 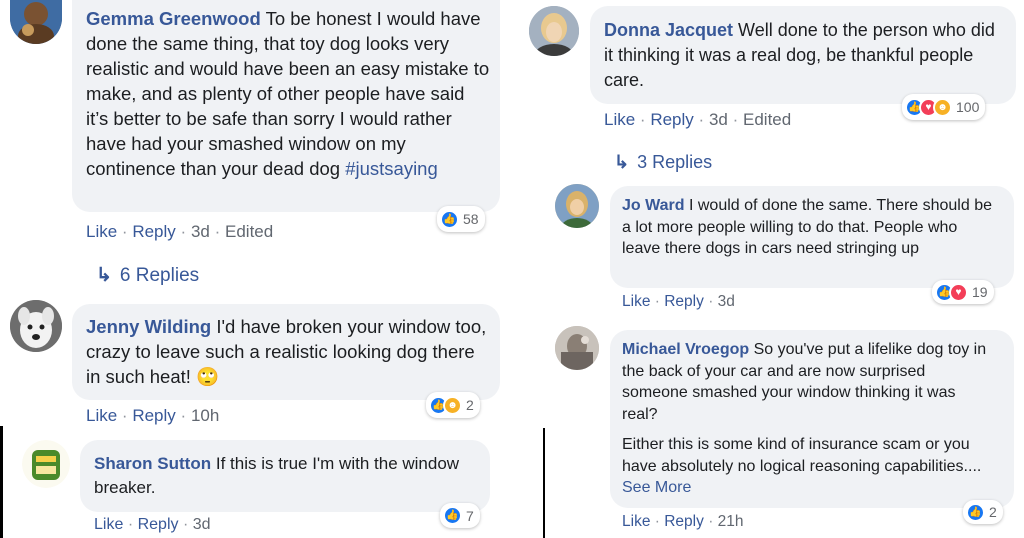 What do you see at coordinates (36, 326) in the screenshot?
I see `avatar-jenny-wilding` at bounding box center [36, 326].